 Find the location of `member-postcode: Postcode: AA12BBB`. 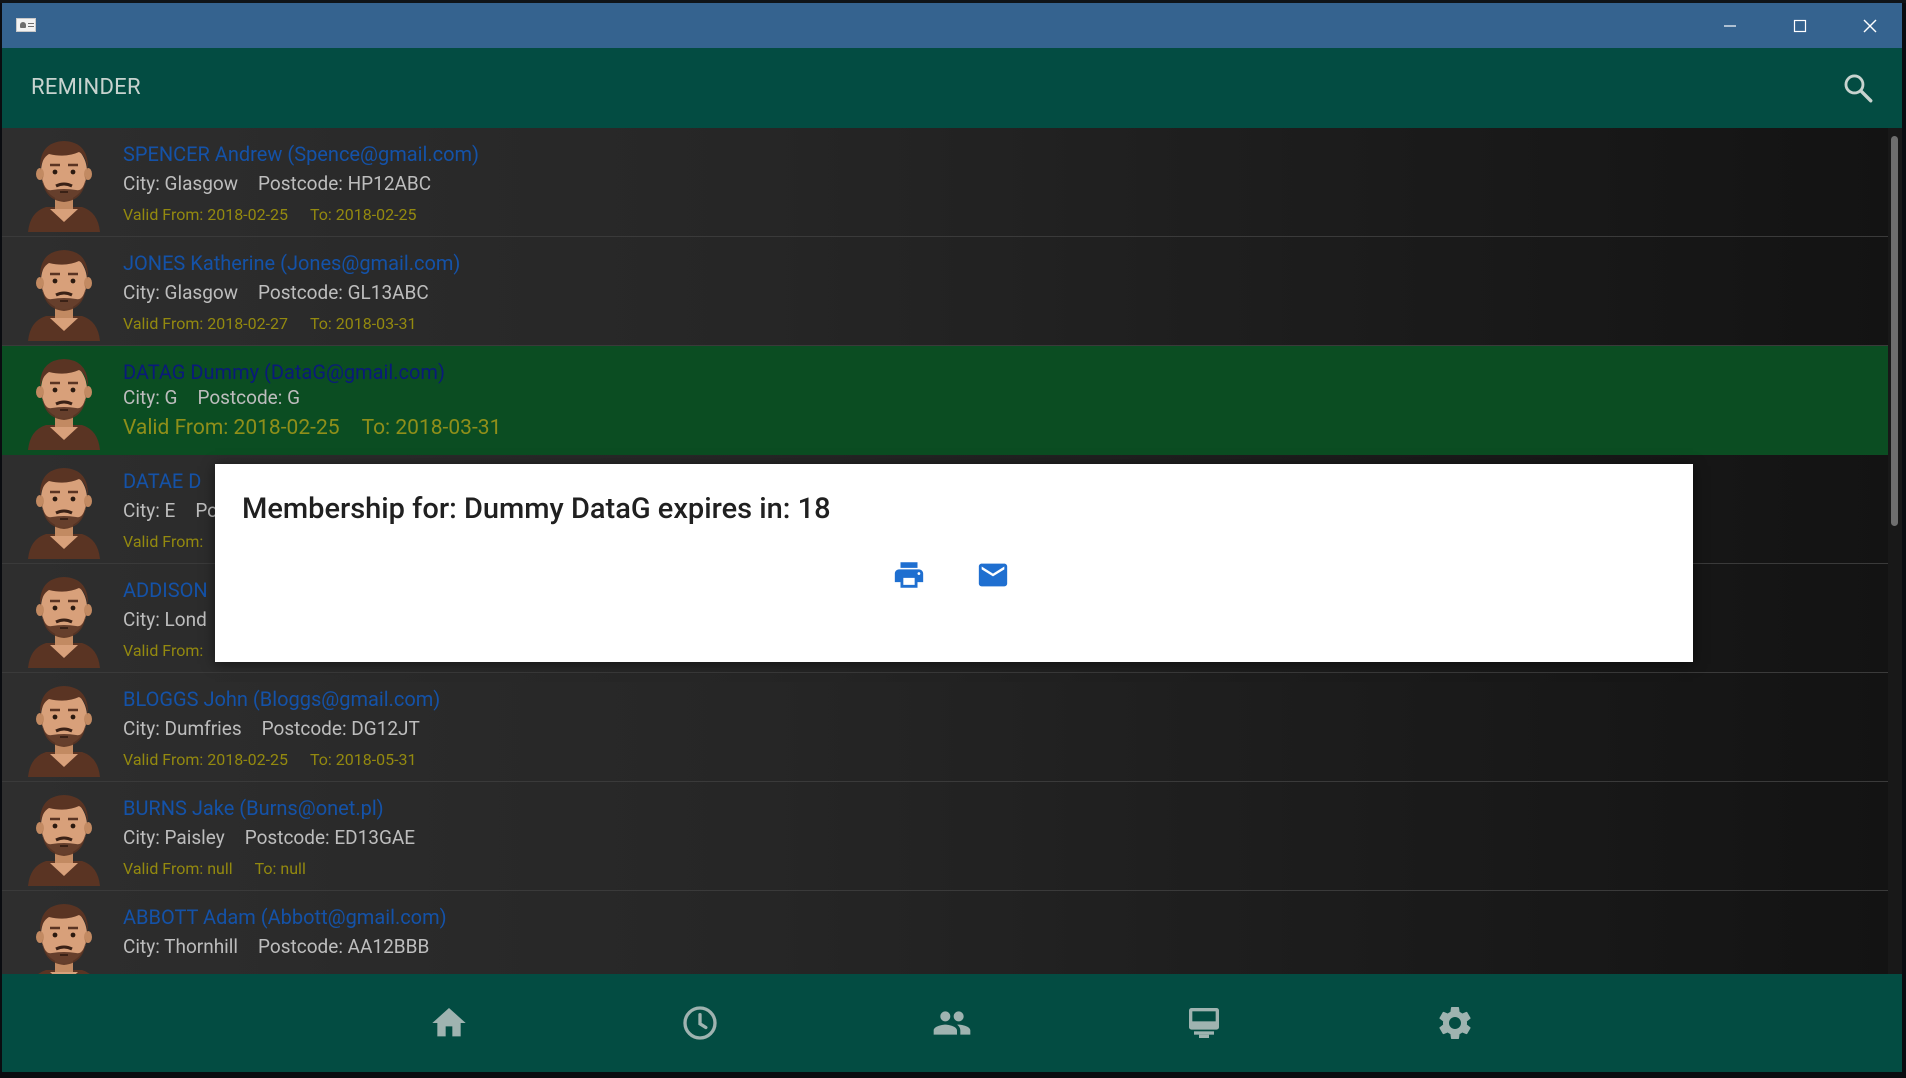

member-postcode: Postcode: AA12BBB is located at coordinates (344, 946).